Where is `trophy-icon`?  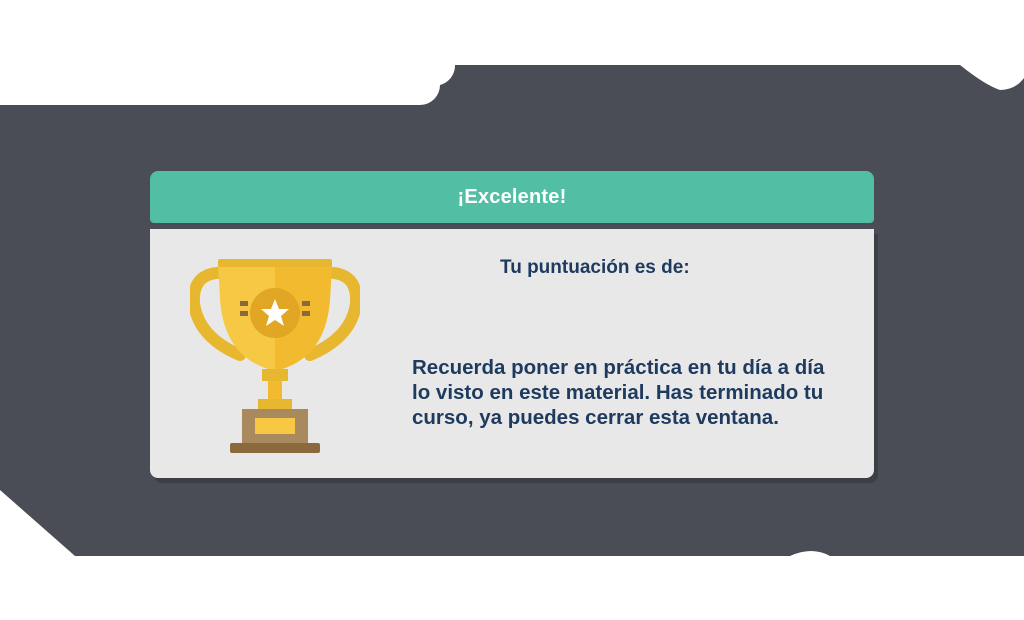
trophy-icon is located at coordinates (275, 356).